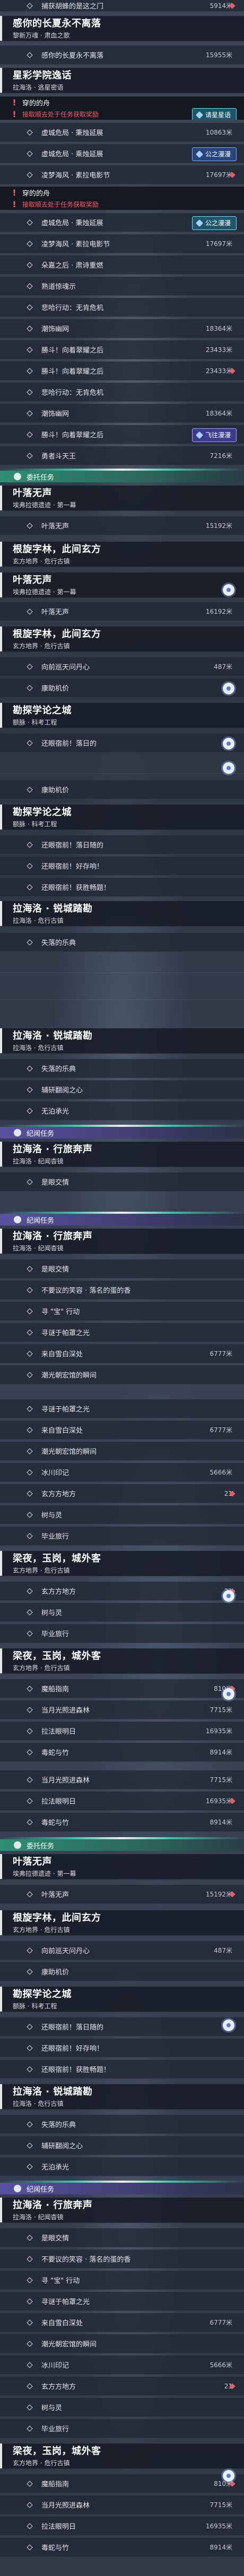  I want to click on quest-step-row: 叶落无声 15192米, so click(122, 525).